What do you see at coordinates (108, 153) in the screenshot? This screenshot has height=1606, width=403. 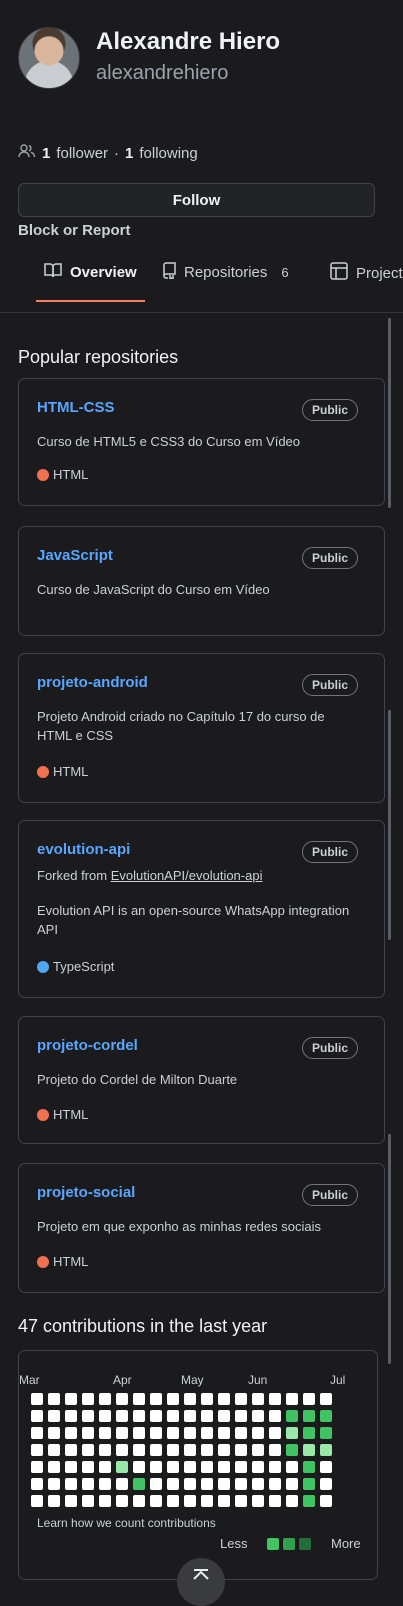 I see `followers-line: 1 follower · 1 following` at bounding box center [108, 153].